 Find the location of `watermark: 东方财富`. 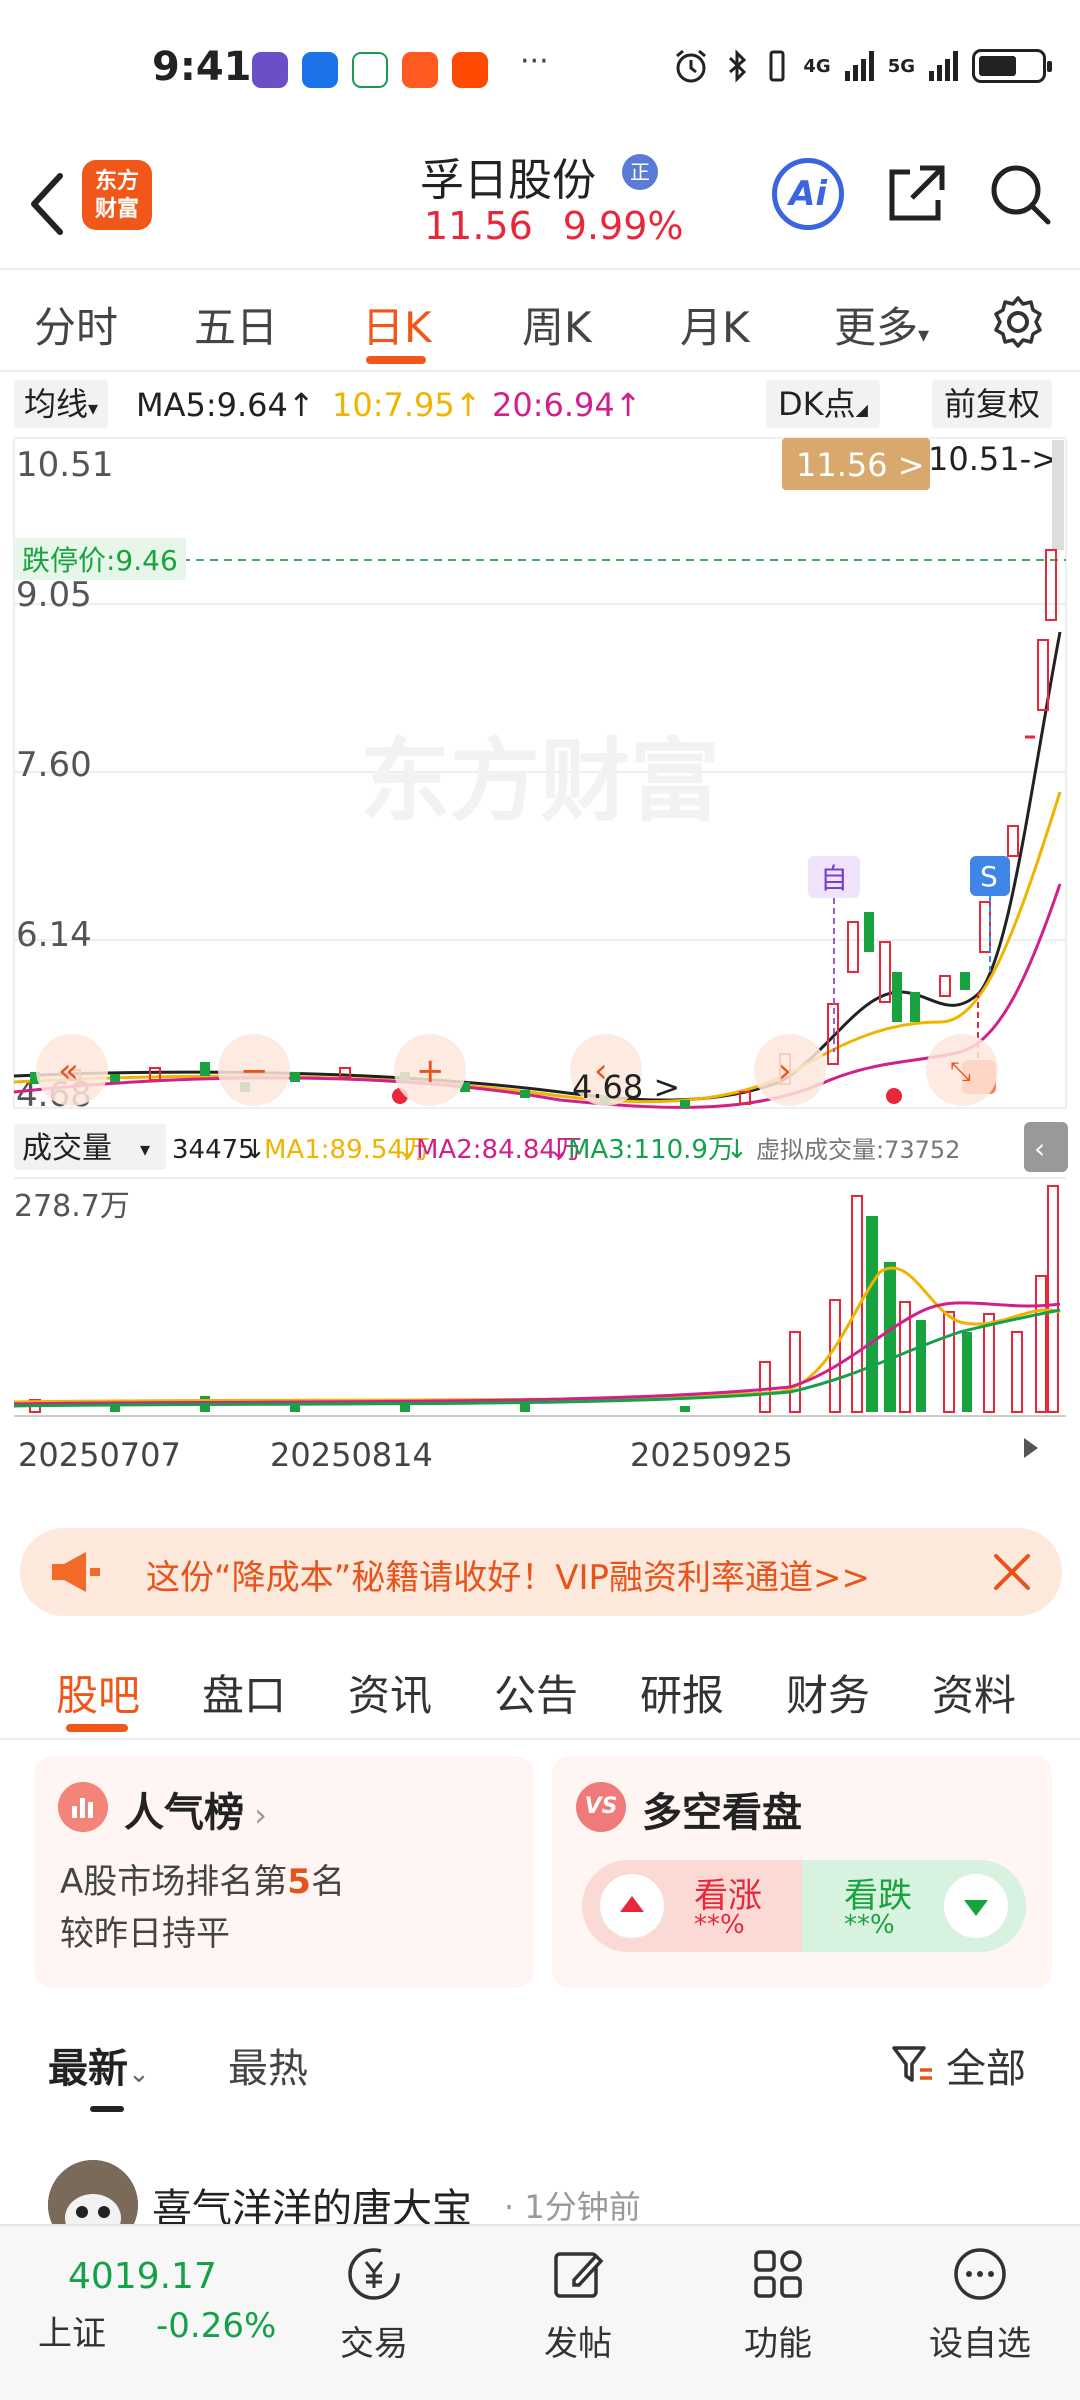

watermark: 东方财富 is located at coordinates (540, 781).